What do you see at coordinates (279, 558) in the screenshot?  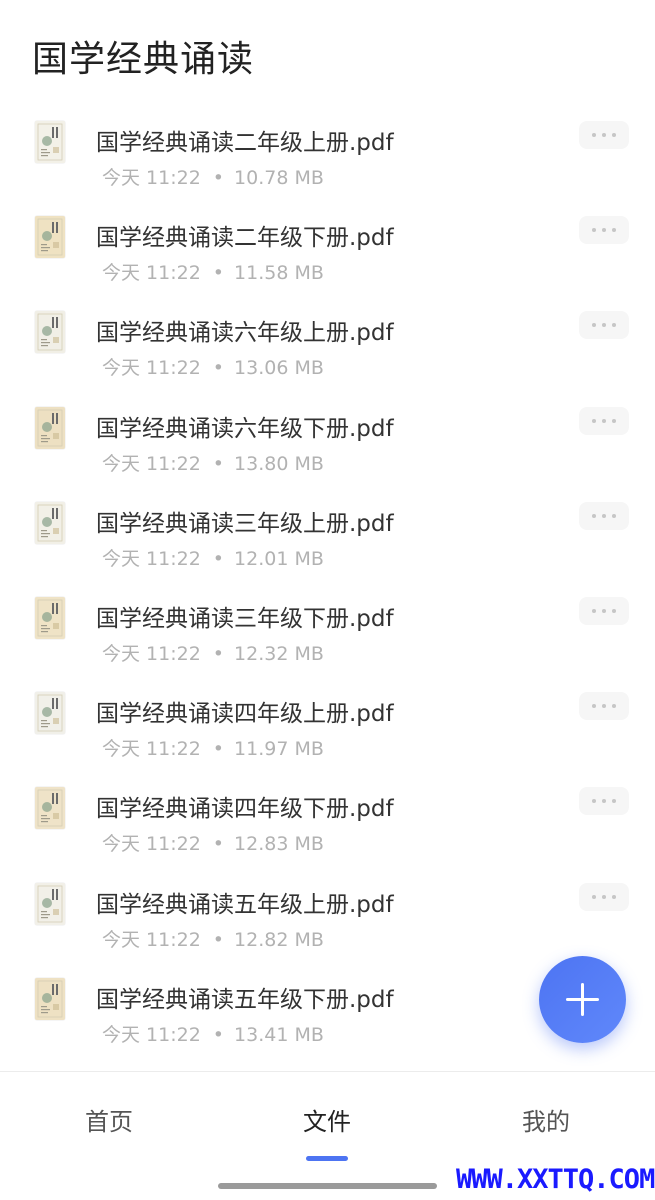 I see `file-size: 12.01 MB` at bounding box center [279, 558].